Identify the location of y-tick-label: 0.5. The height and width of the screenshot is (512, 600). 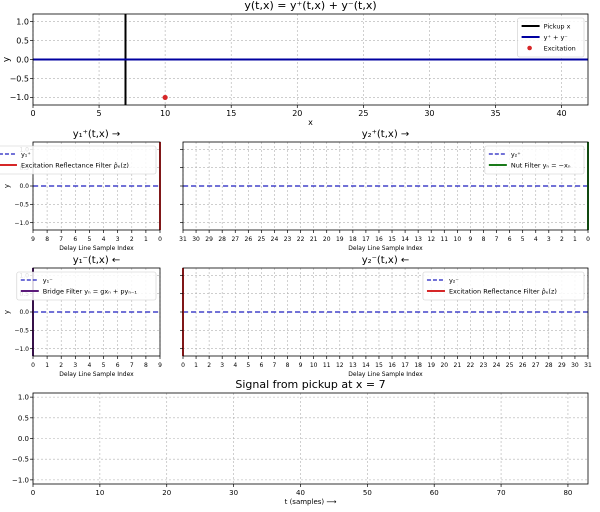
(23, 418).